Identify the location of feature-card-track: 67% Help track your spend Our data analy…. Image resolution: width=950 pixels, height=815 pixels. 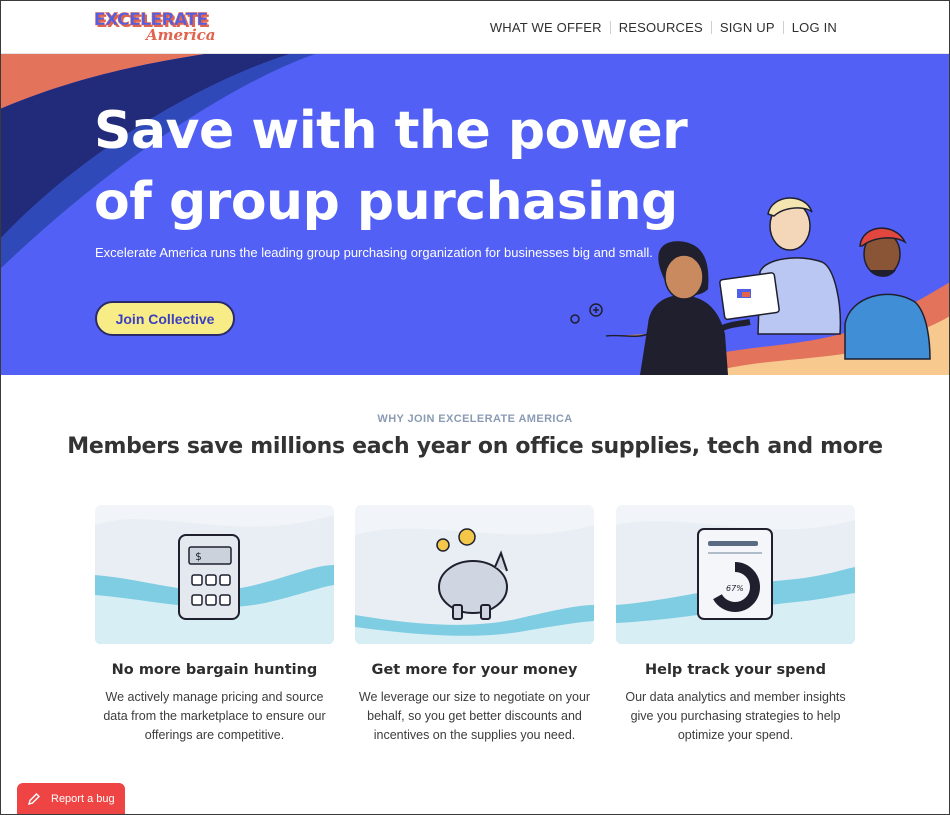
(735, 625).